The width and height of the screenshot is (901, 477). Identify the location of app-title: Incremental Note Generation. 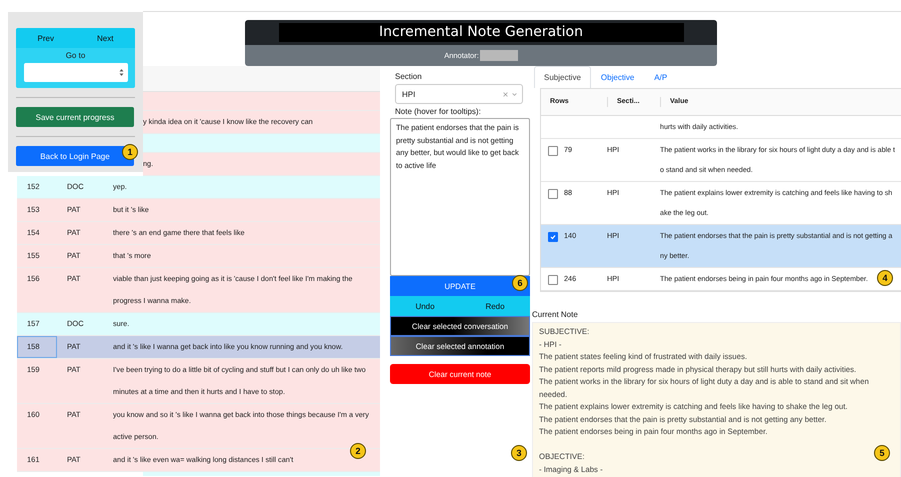
(481, 32).